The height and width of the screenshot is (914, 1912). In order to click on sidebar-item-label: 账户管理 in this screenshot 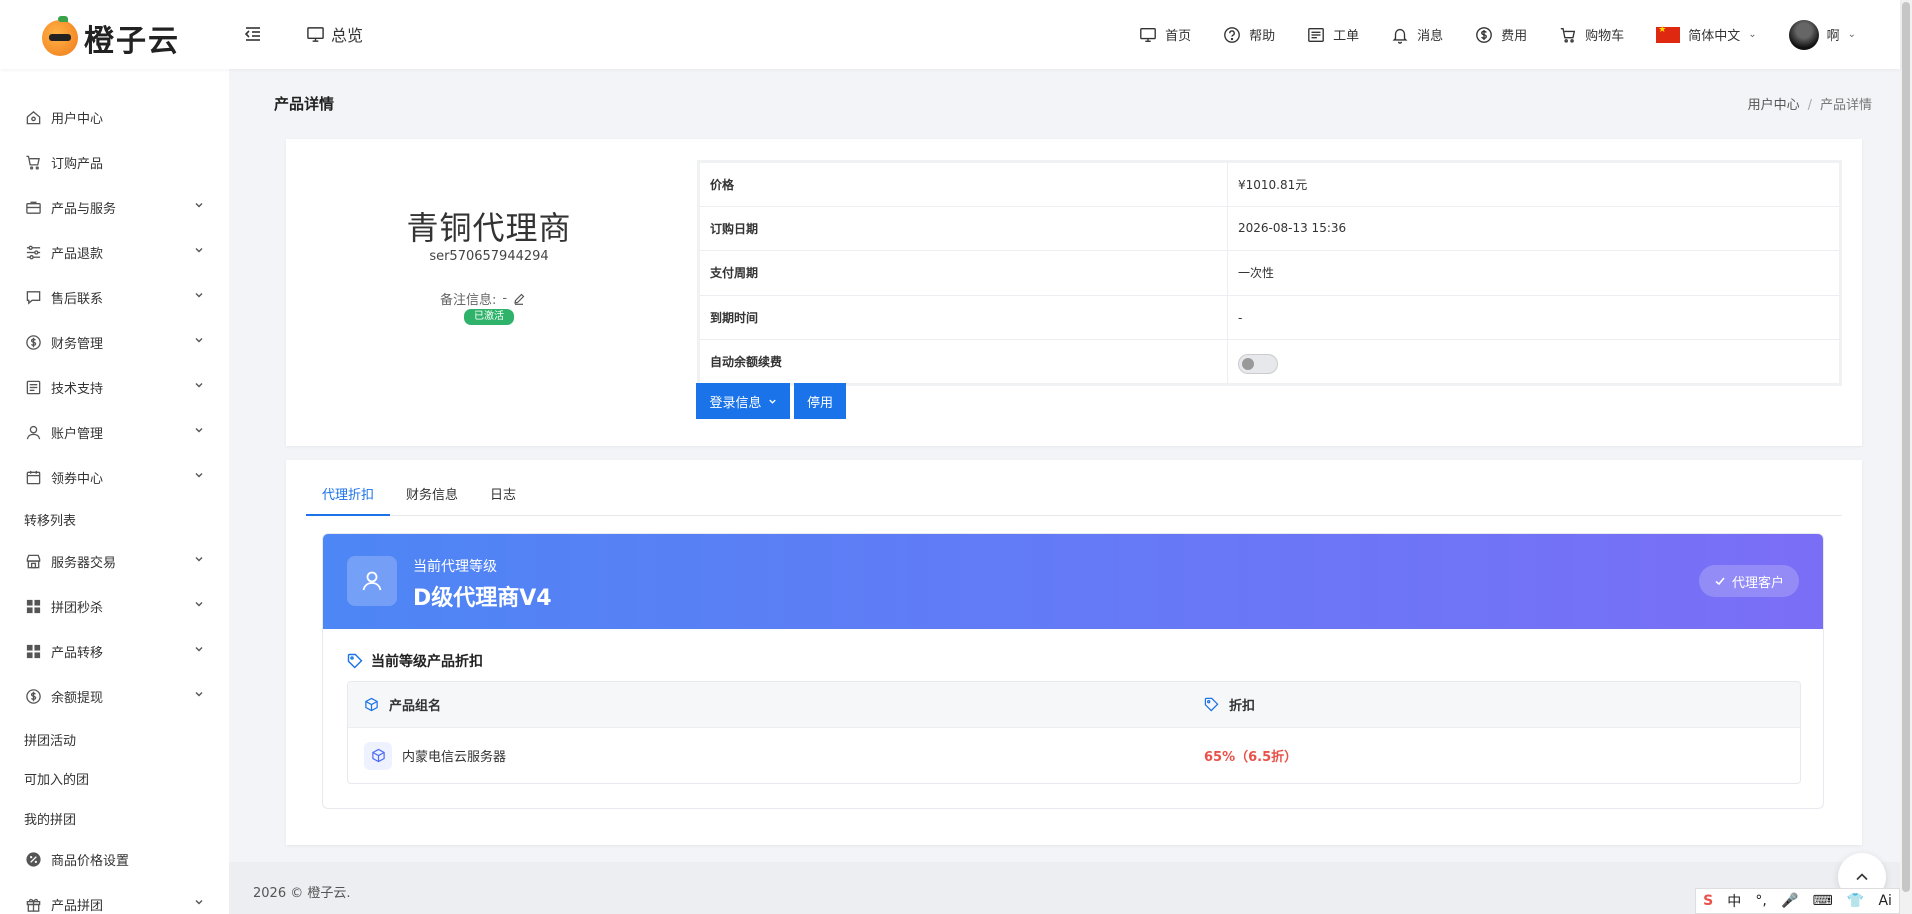, I will do `click(77, 434)`.